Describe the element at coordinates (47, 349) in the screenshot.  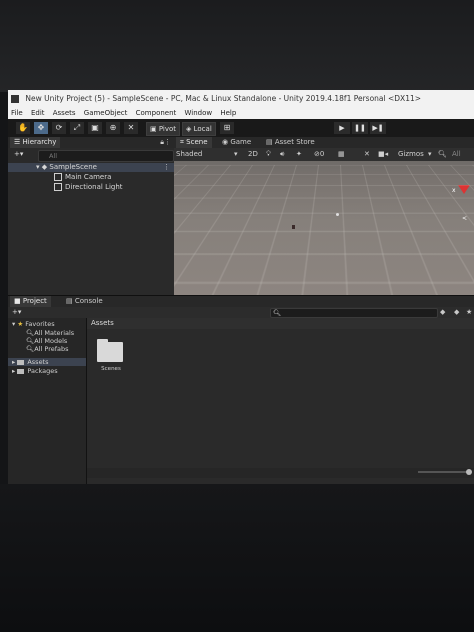
I see `favorite-item: 🔍︎All Prefabs` at that location.